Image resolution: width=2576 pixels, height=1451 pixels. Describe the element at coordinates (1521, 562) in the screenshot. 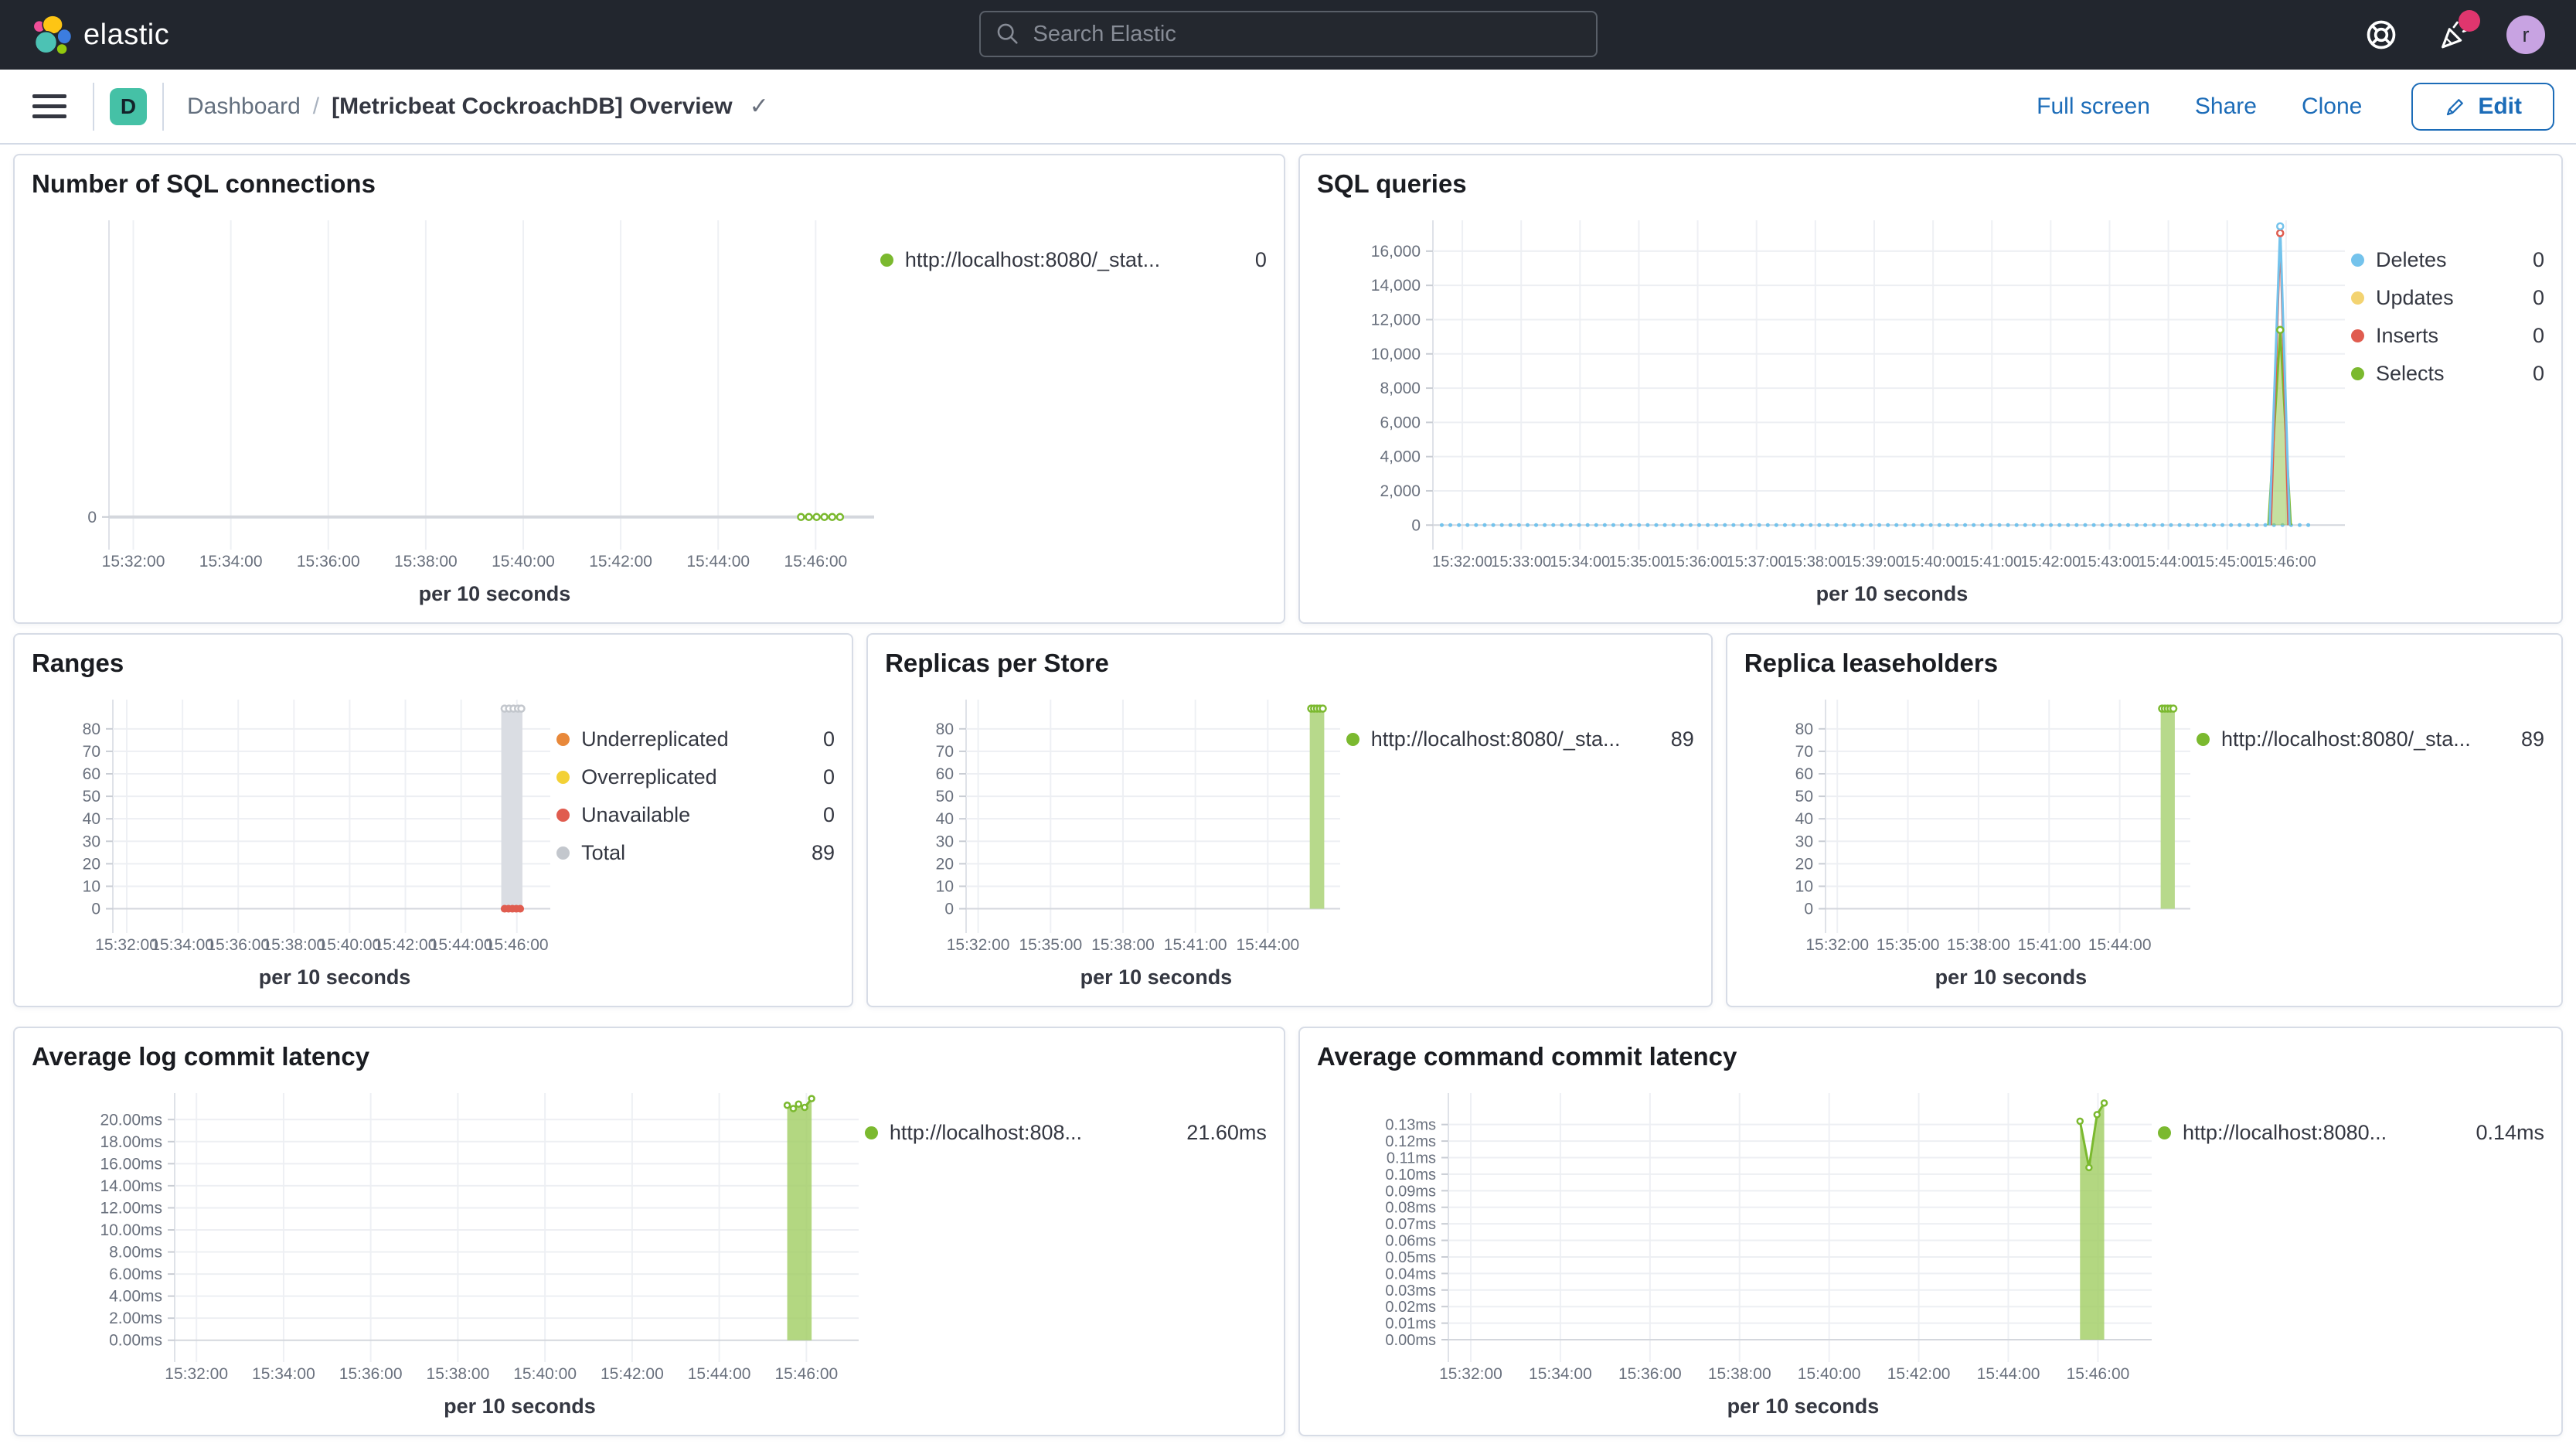

I see `svg-text: 15:33:00` at that location.